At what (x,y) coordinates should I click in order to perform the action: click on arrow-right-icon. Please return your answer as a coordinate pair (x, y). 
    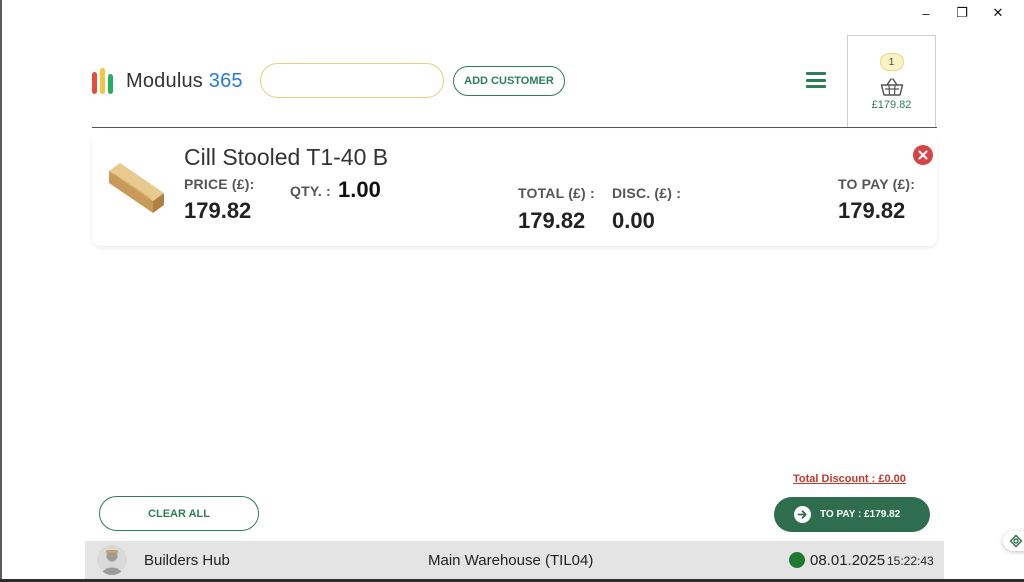
    Looking at the image, I should click on (802, 514).